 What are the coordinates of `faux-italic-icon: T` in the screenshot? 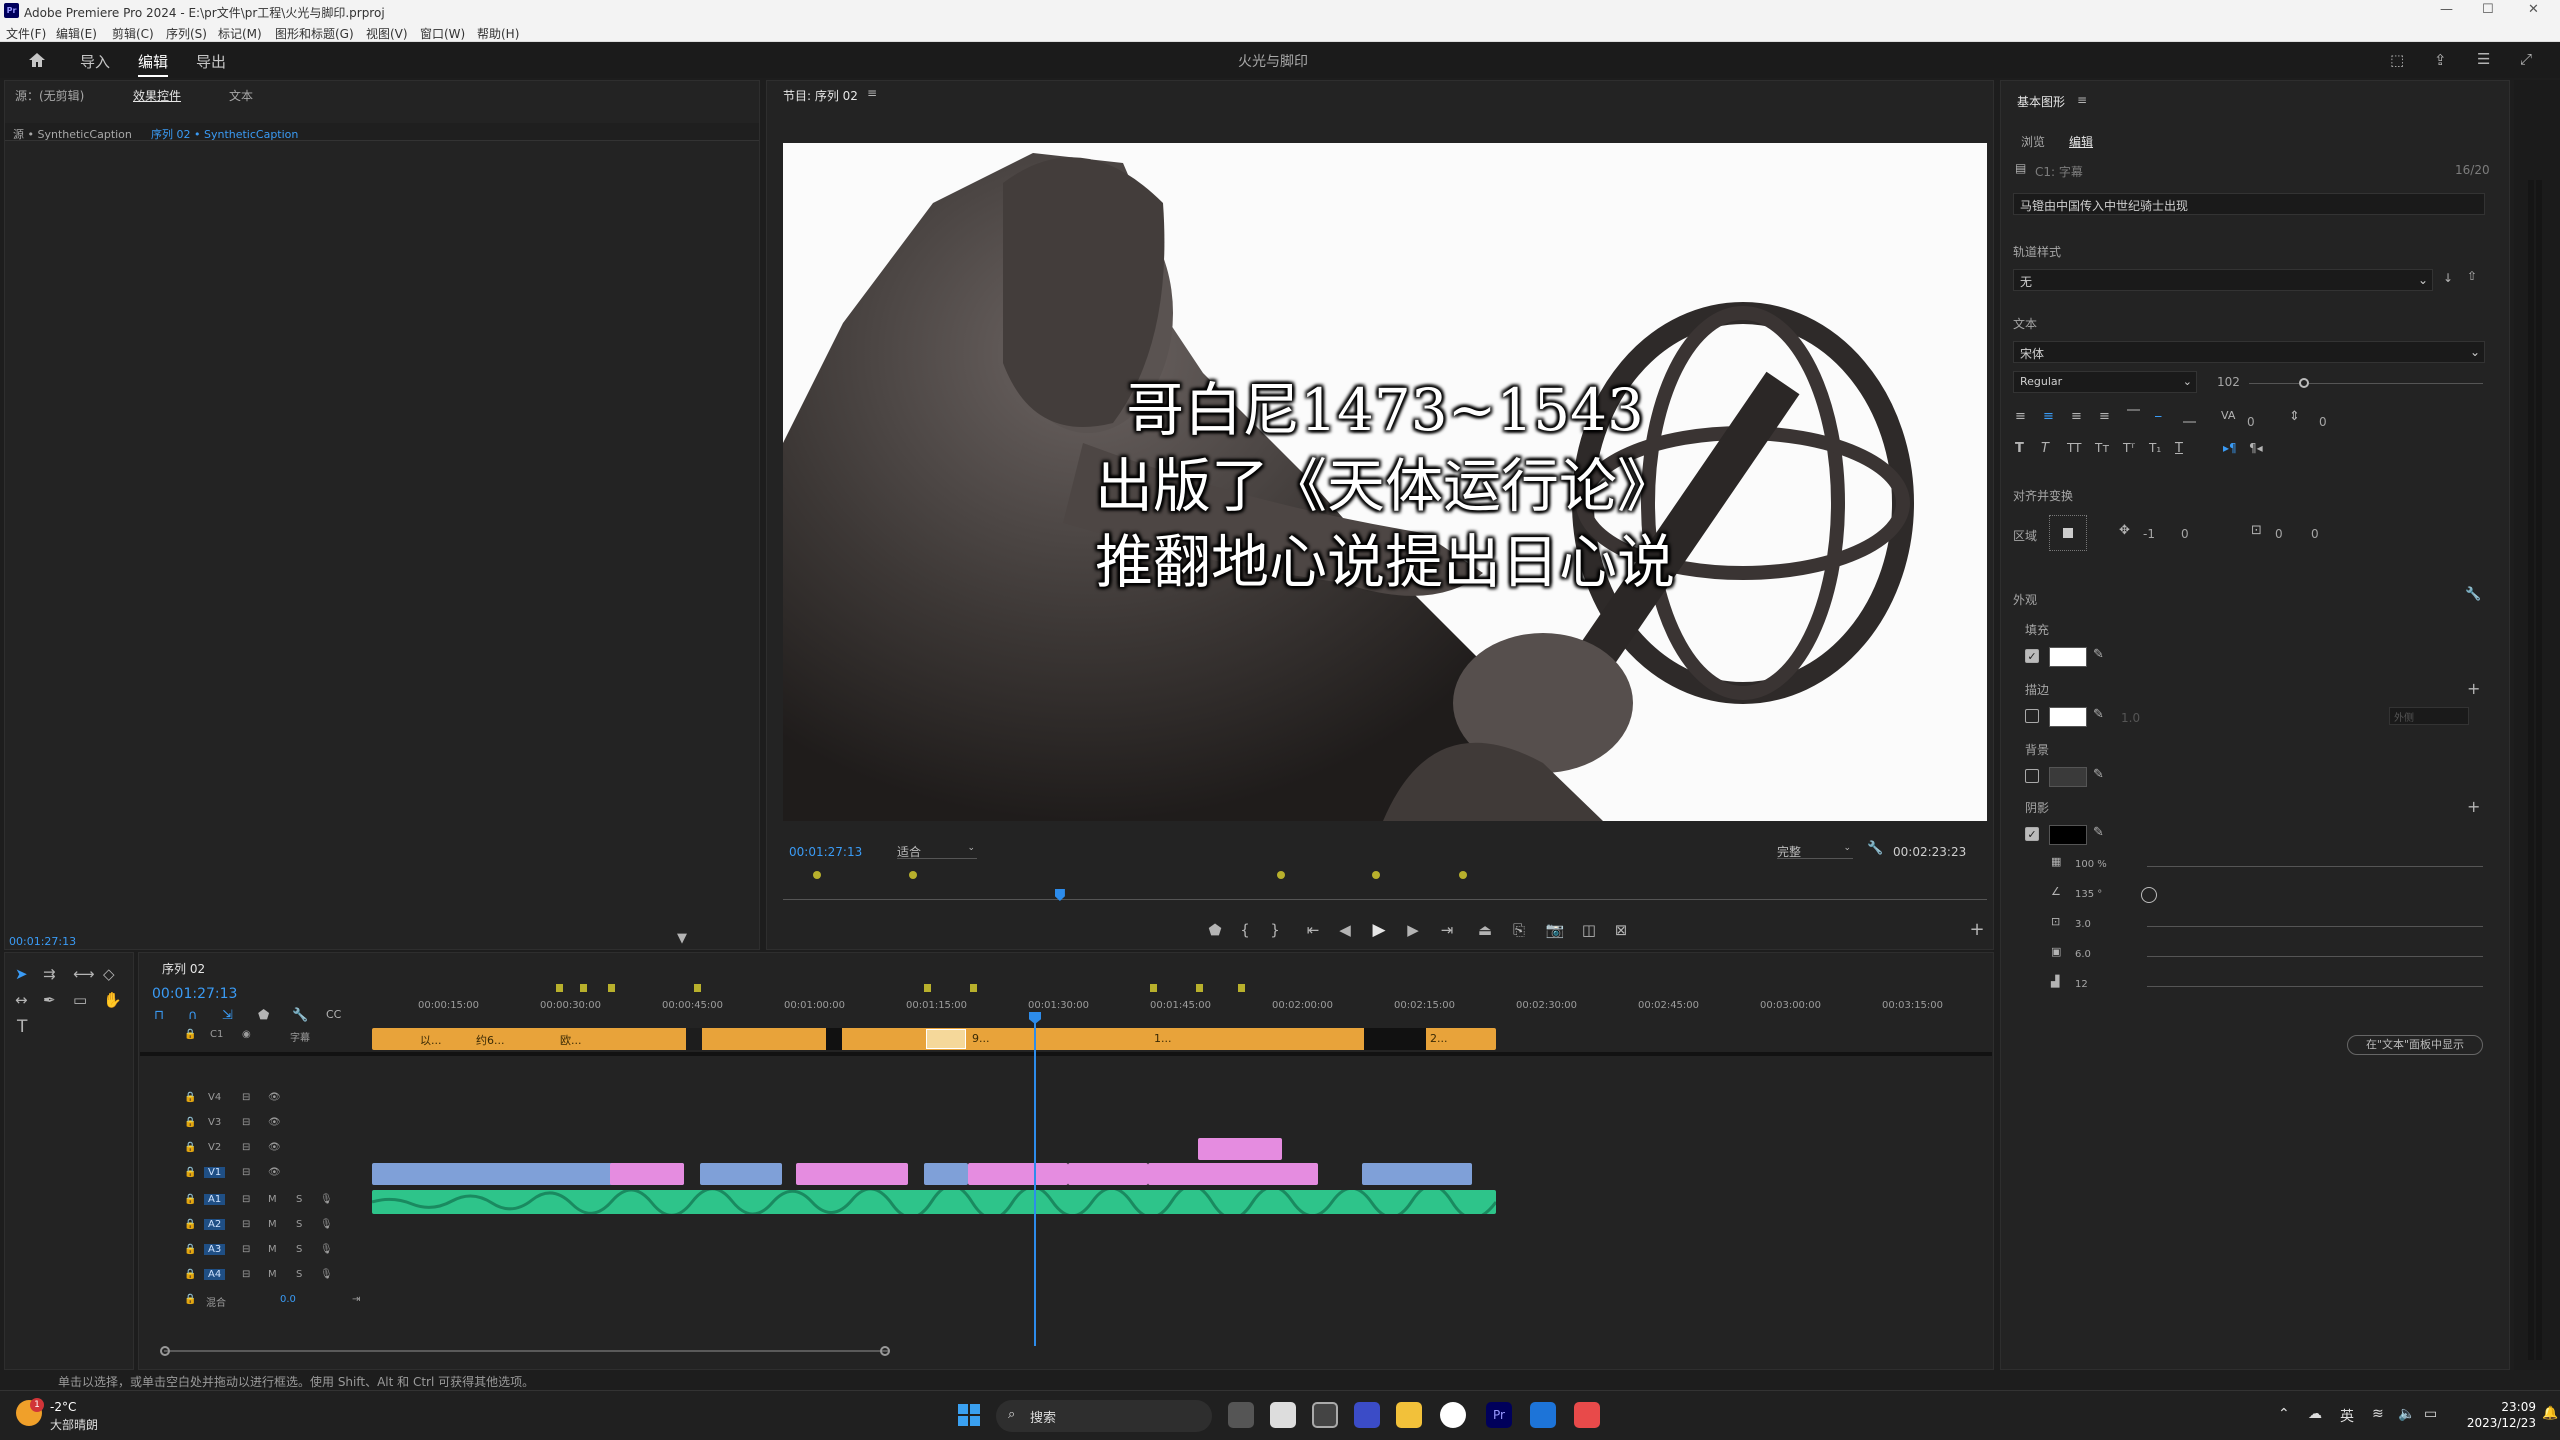 It's located at (2045, 448).